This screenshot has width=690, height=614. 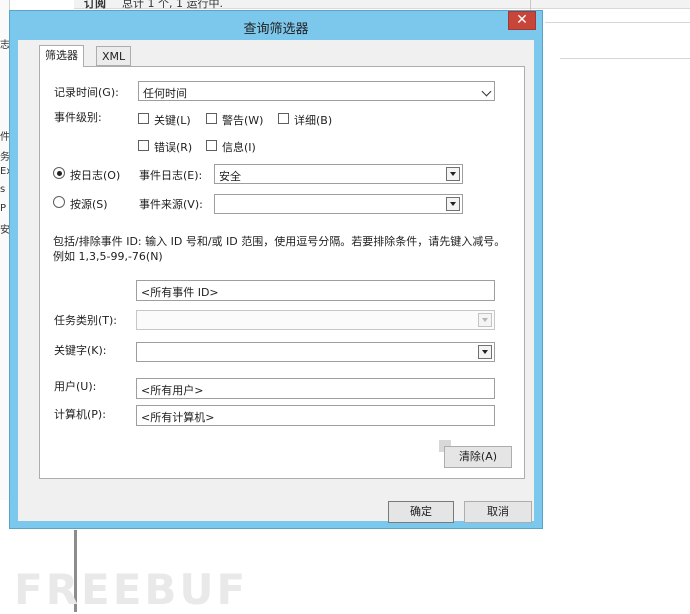 I want to click on background-left-text: 件, so click(x=4, y=137).